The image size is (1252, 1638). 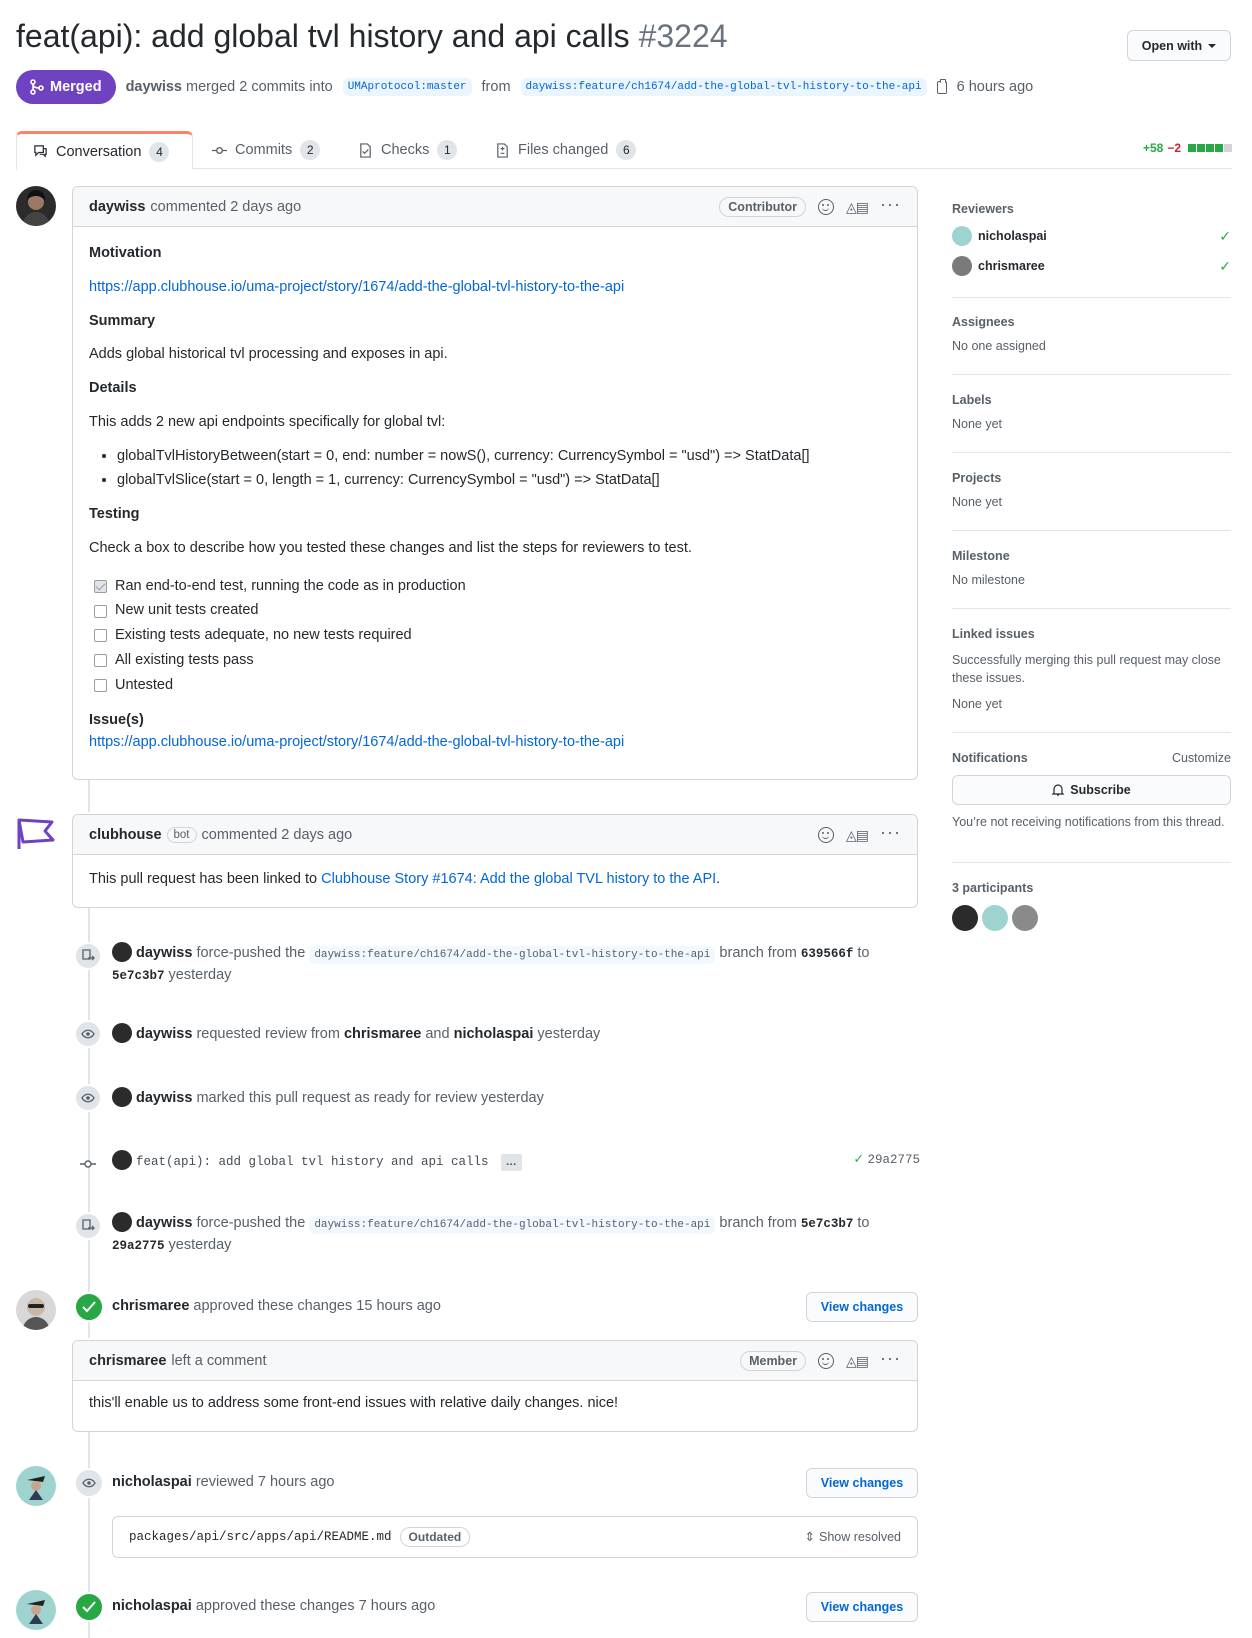 I want to click on copy-clipboard-icon, so click(x=941, y=86).